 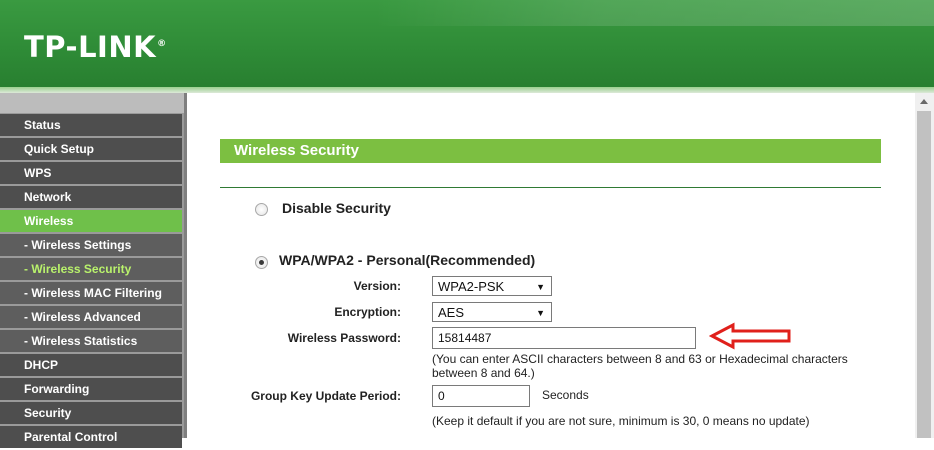 What do you see at coordinates (550, 187) in the screenshot?
I see `section-rule` at bounding box center [550, 187].